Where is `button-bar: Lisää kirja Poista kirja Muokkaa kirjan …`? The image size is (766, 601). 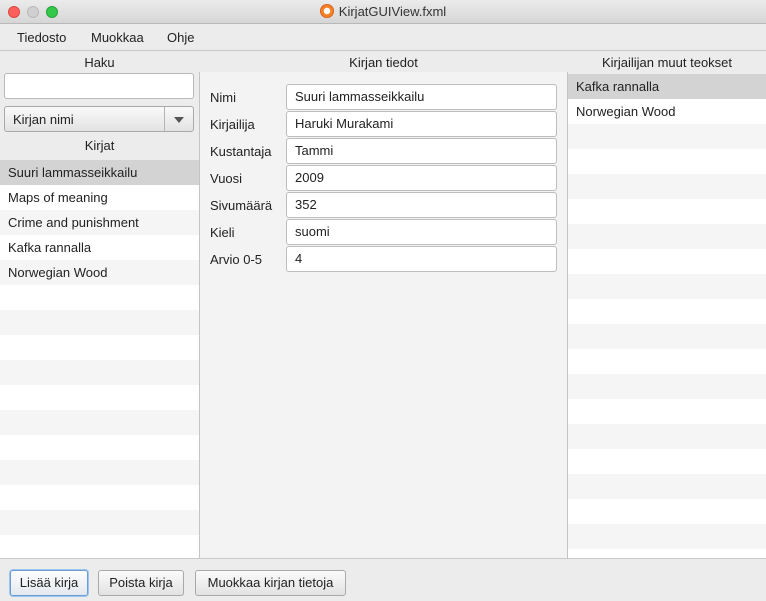
button-bar: Lisää kirja Poista kirja Muokkaa kirjan … is located at coordinates (383, 579).